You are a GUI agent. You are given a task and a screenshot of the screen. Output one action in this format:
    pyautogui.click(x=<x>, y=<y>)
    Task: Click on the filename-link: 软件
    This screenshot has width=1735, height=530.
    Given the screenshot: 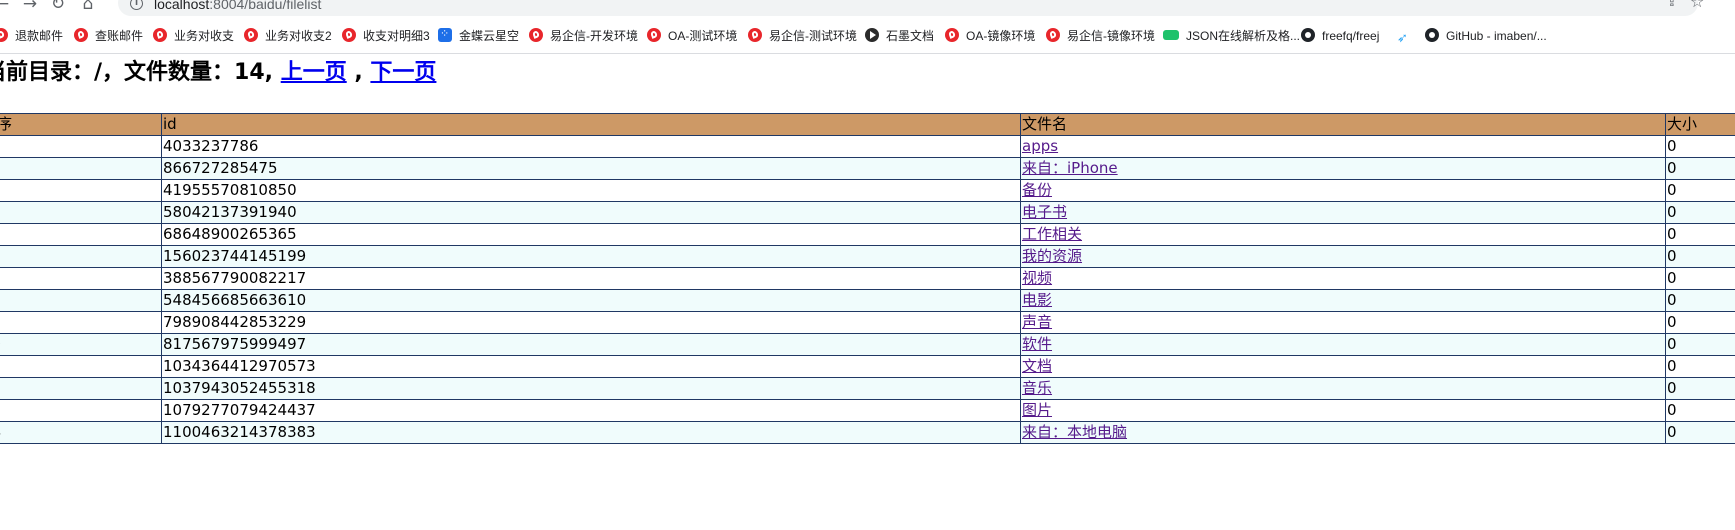 What is the action you would take?
    pyautogui.click(x=1037, y=344)
    